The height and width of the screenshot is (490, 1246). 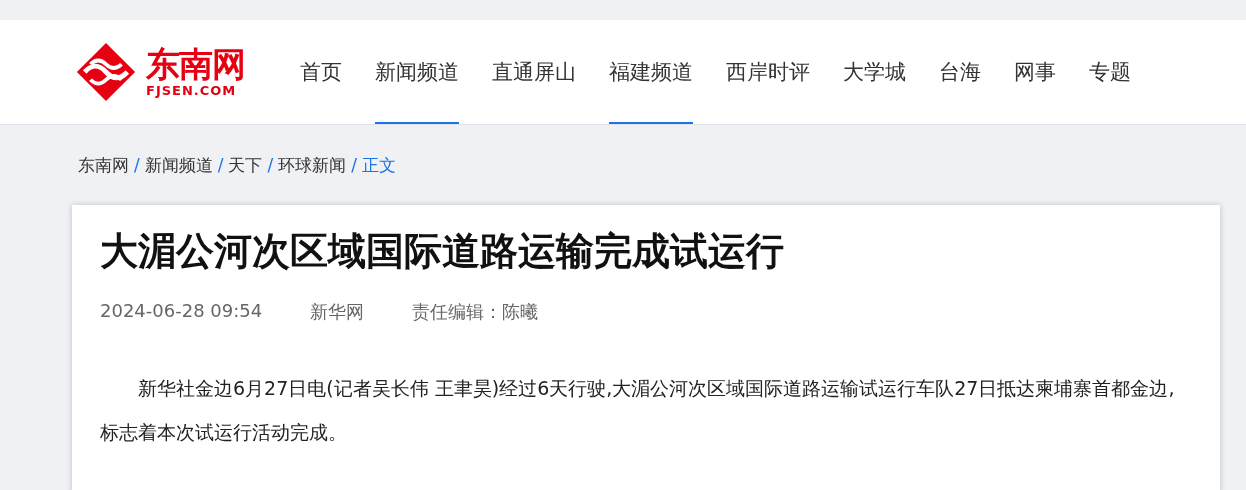 What do you see at coordinates (768, 72) in the screenshot?
I see `nav-link: 西岸时评` at bounding box center [768, 72].